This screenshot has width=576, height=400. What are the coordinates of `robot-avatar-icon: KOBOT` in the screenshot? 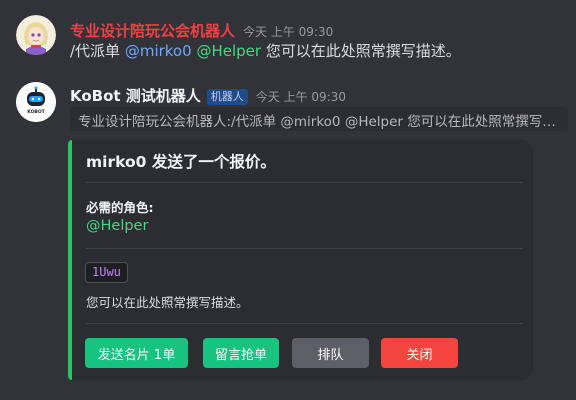 It's located at (36, 102).